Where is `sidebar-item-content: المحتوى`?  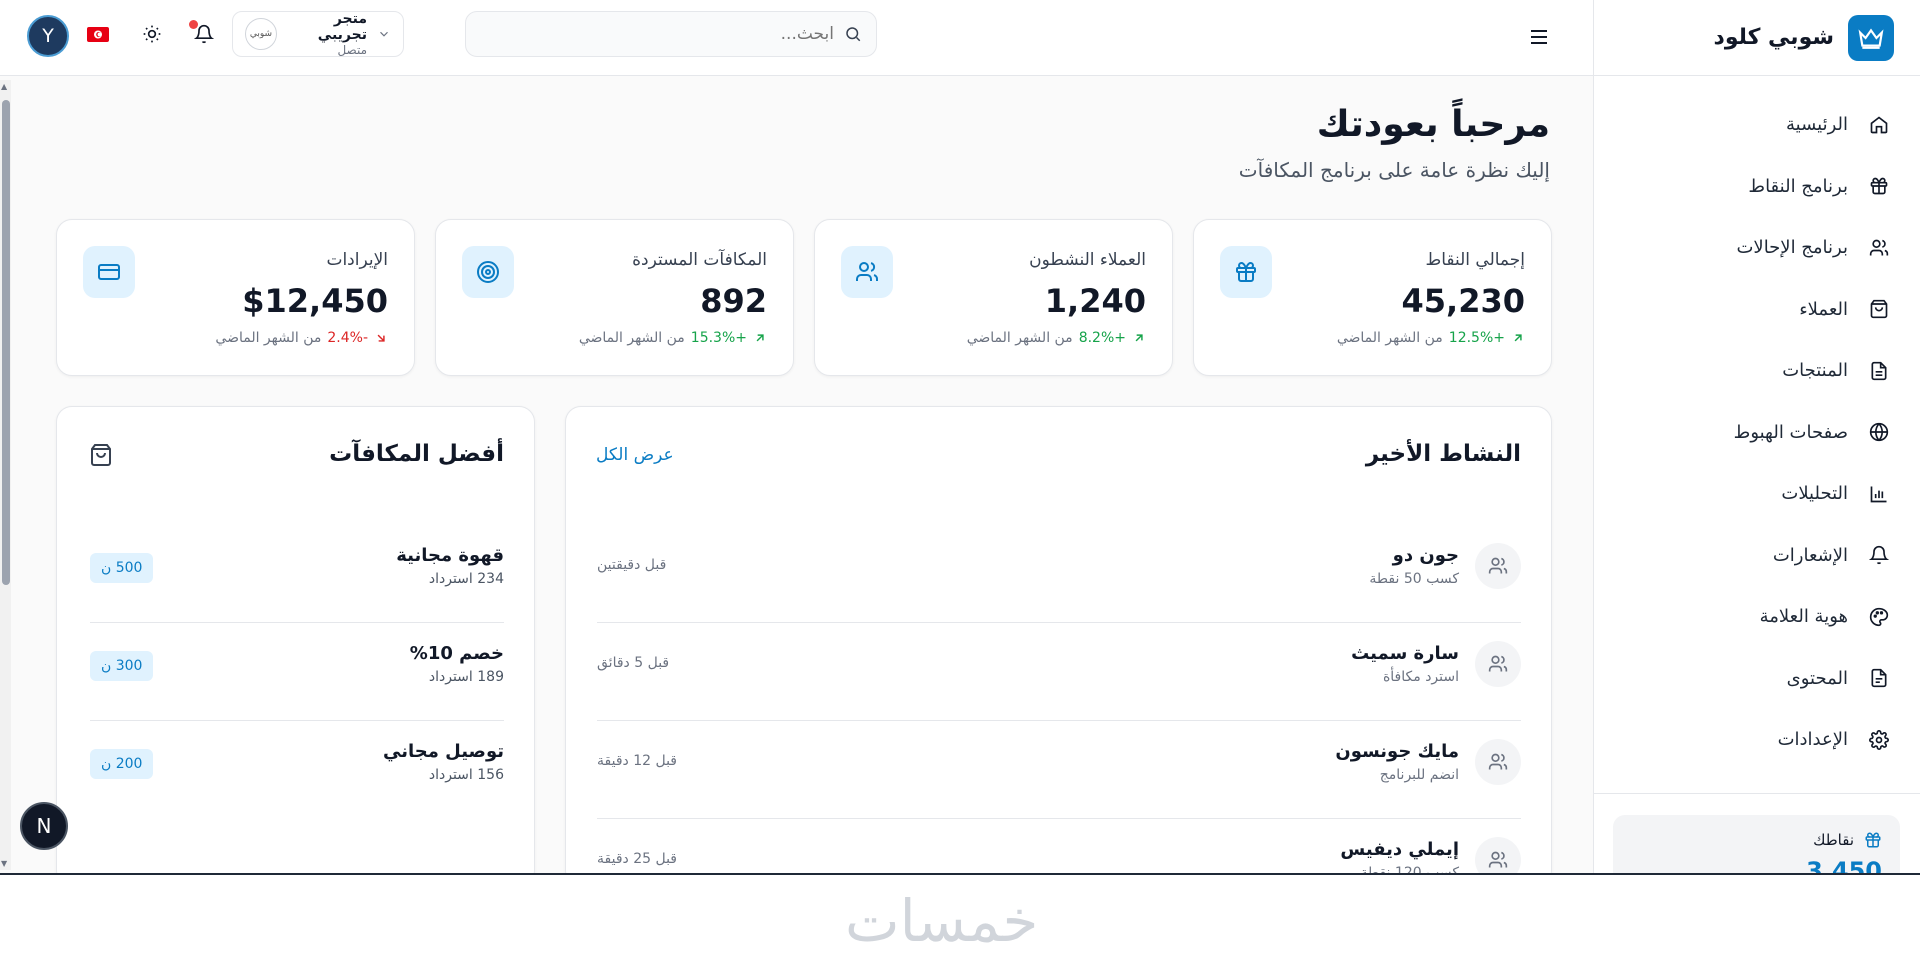
sidebar-item-content: المحتوى is located at coordinates (1757, 679).